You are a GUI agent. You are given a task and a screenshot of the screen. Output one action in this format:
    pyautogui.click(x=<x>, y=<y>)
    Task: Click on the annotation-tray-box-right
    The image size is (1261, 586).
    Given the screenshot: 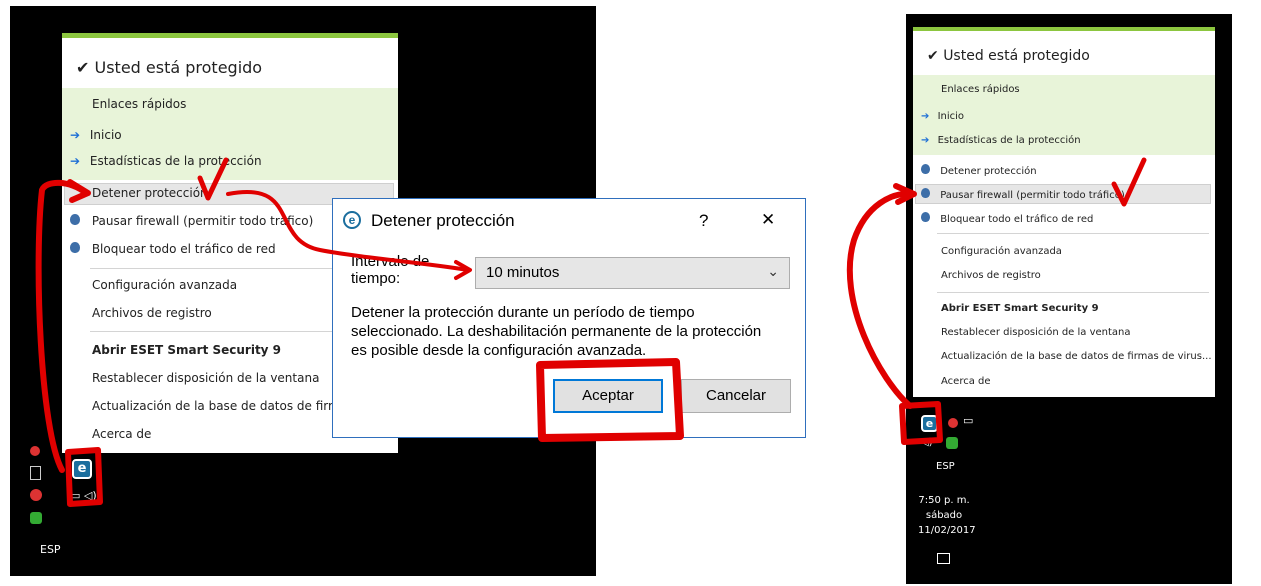 What is the action you would take?
    pyautogui.click(x=921, y=423)
    